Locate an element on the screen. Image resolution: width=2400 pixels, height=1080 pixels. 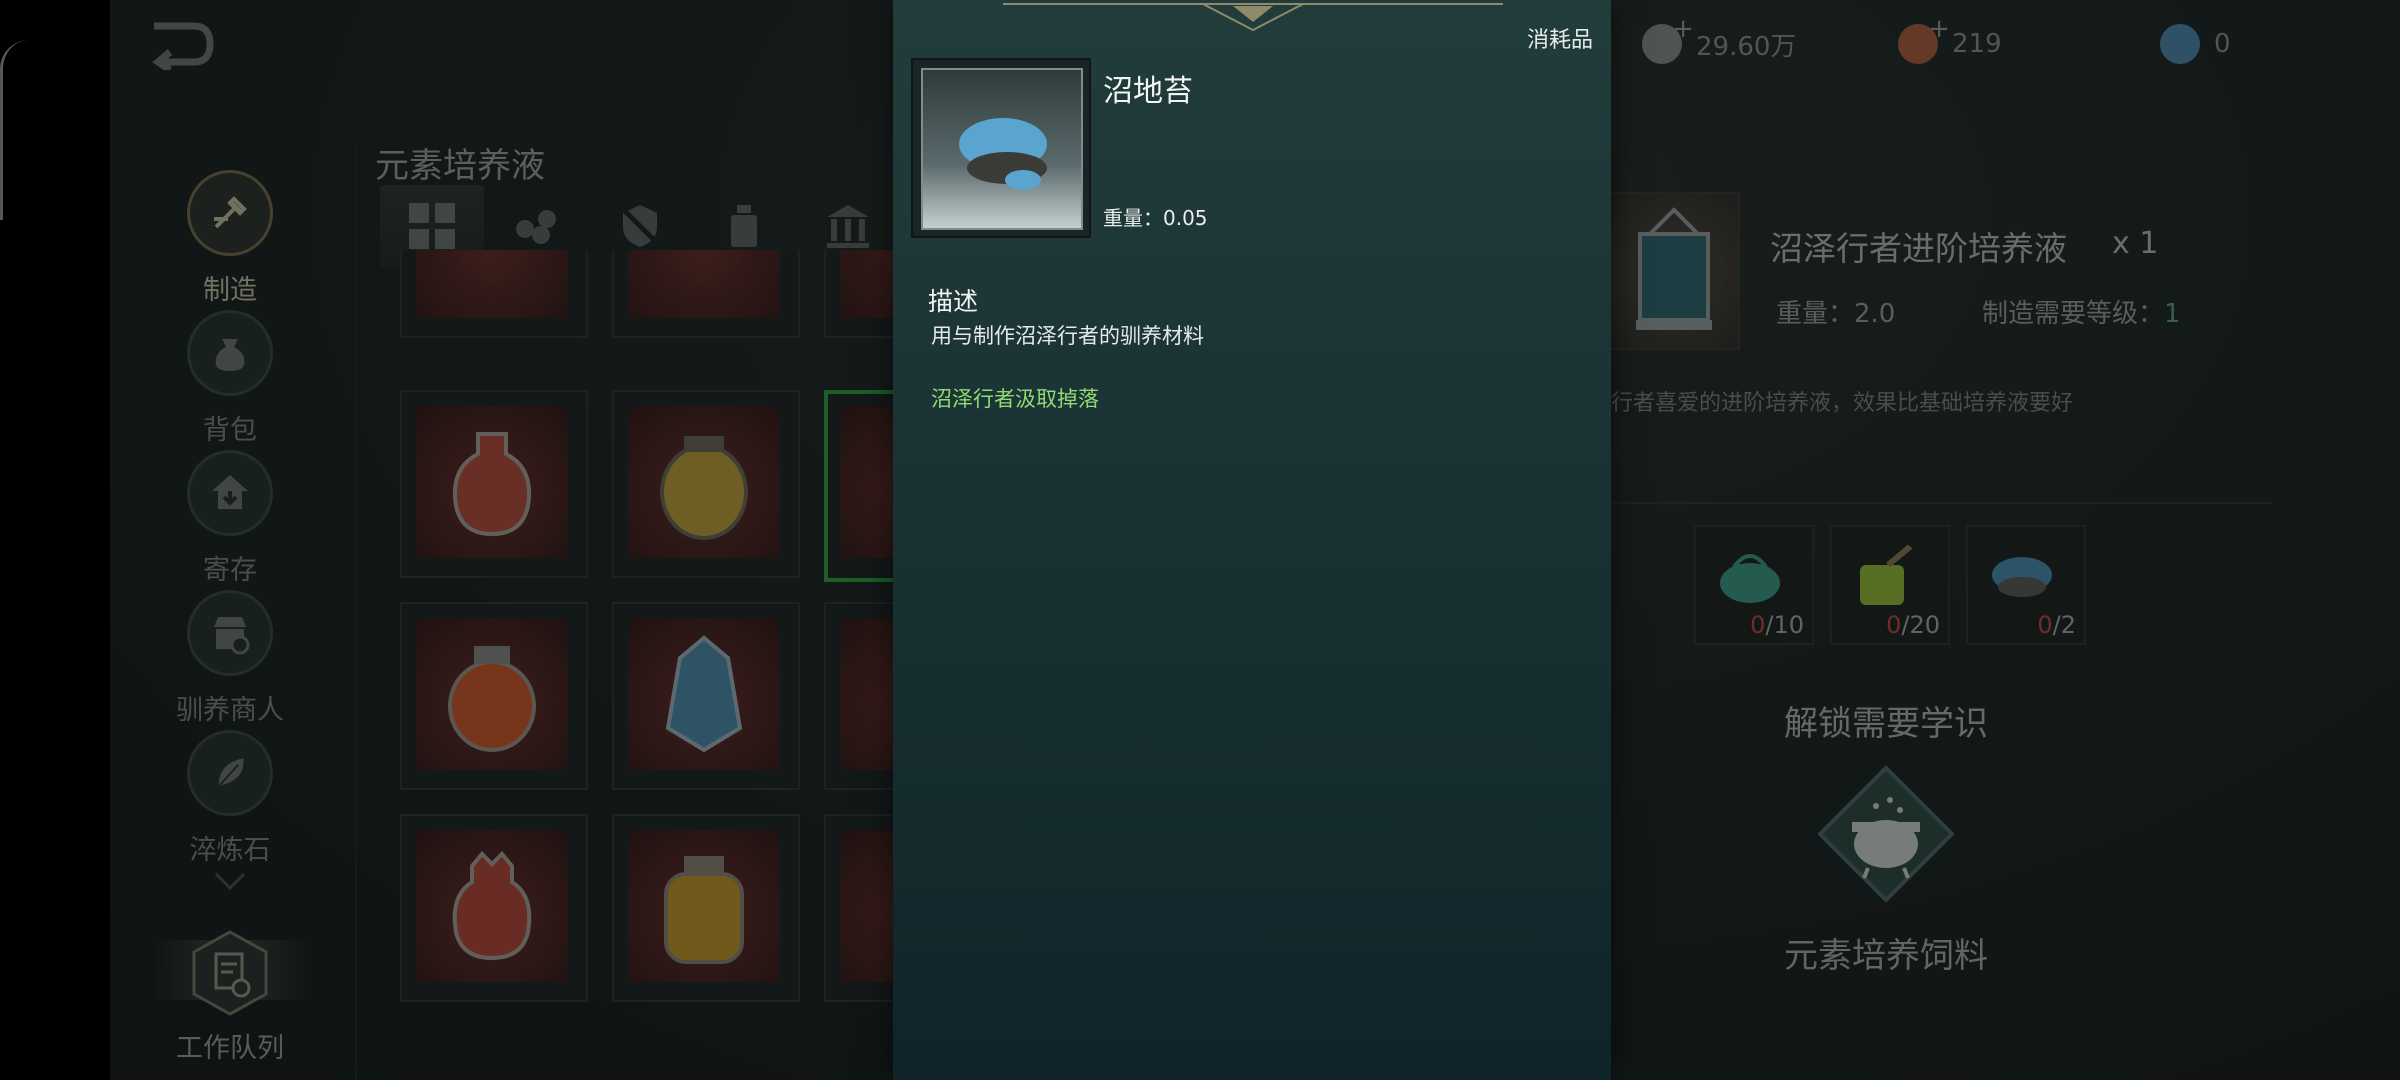
product-quantity: x 1 is located at coordinates (2135, 243).